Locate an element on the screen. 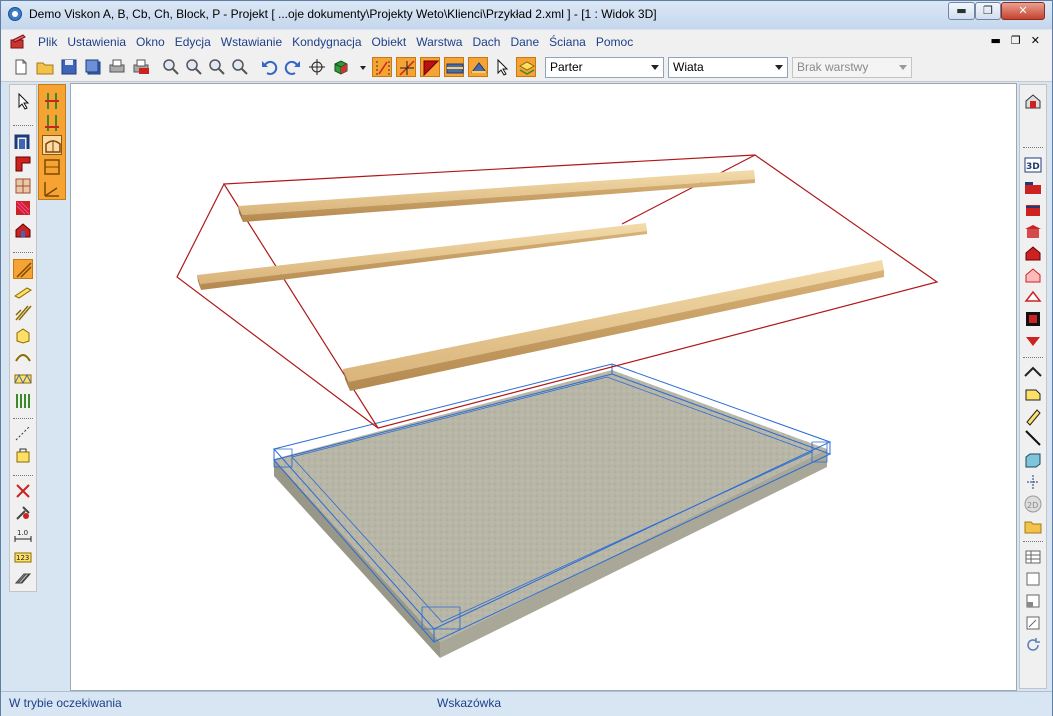 This screenshot has height=716, width=1053. redo-icon is located at coordinates (293, 67).